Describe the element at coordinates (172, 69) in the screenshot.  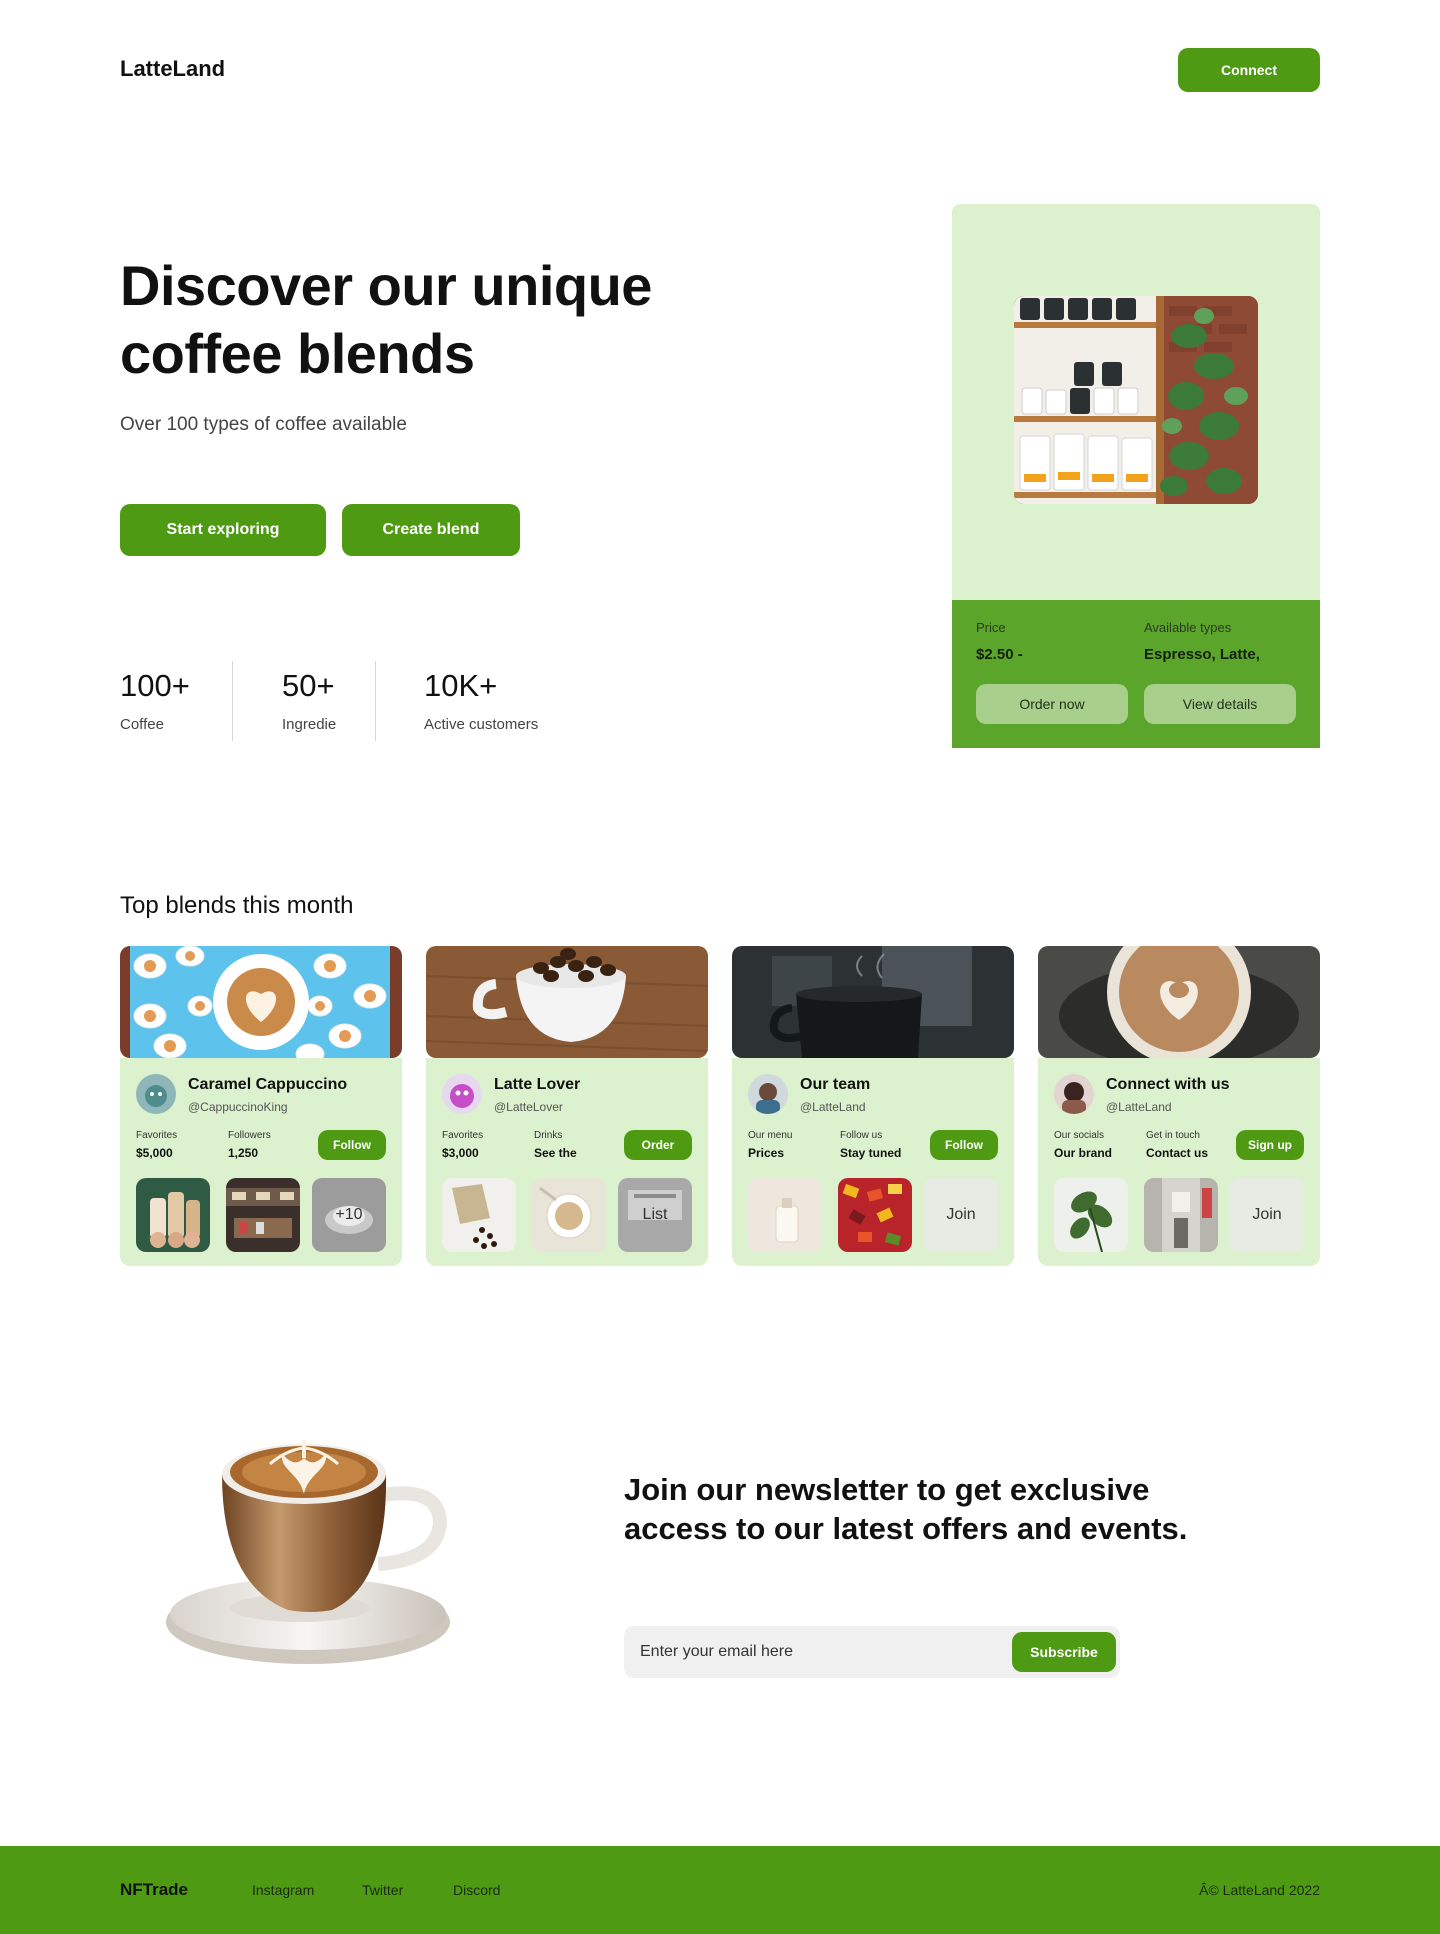
I see `brand-logo: LatteLand` at that location.